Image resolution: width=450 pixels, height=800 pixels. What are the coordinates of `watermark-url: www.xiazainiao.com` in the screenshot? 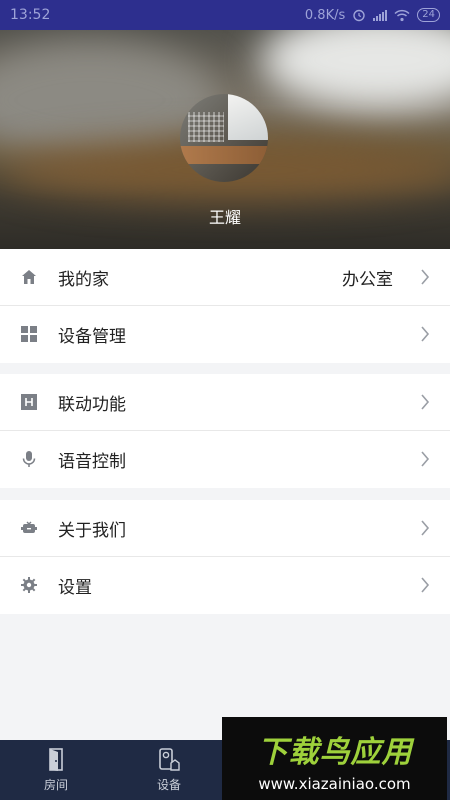 It's located at (334, 784).